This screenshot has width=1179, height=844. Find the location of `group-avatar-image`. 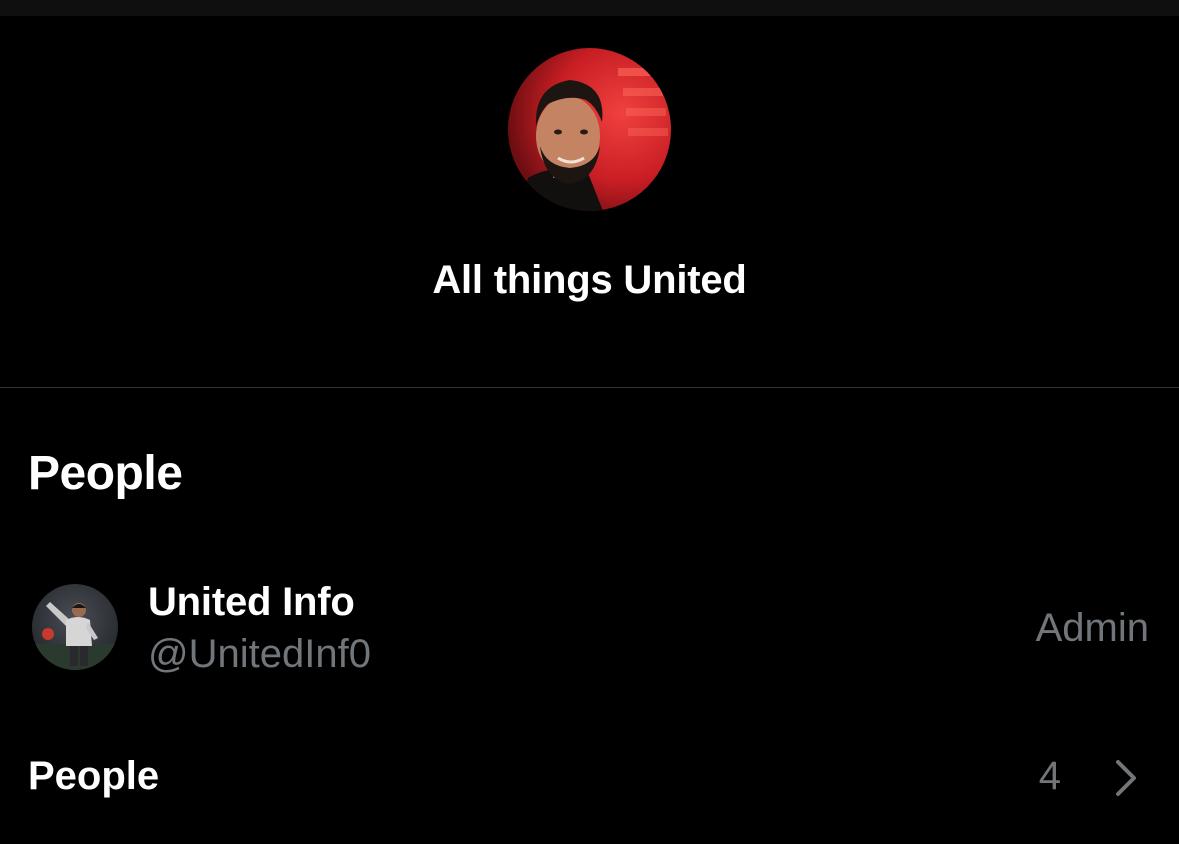

group-avatar-image is located at coordinates (589, 129).